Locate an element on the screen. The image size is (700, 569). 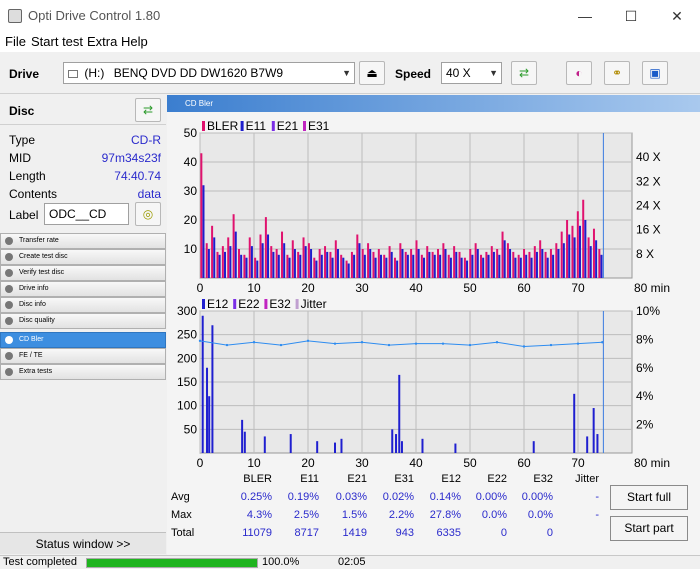
stats-row-label: Max is located at coordinates (181, 515).